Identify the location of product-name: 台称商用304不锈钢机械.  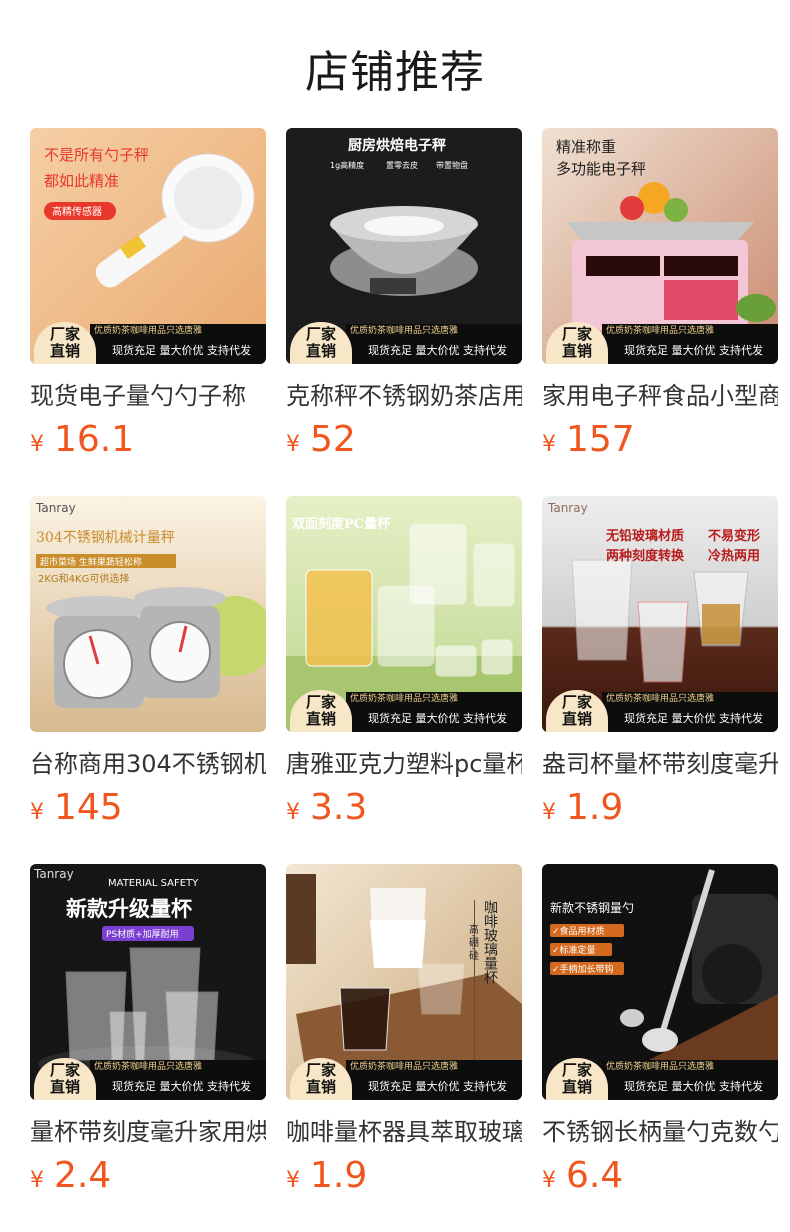
(148, 764).